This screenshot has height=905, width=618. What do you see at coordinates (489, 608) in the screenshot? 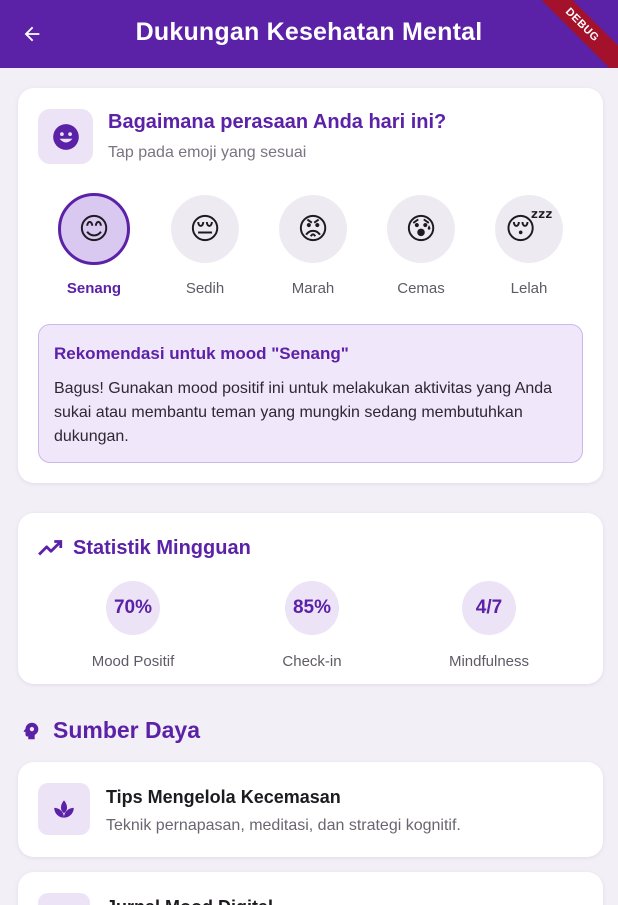
I see `stat-value: 4/7` at bounding box center [489, 608].